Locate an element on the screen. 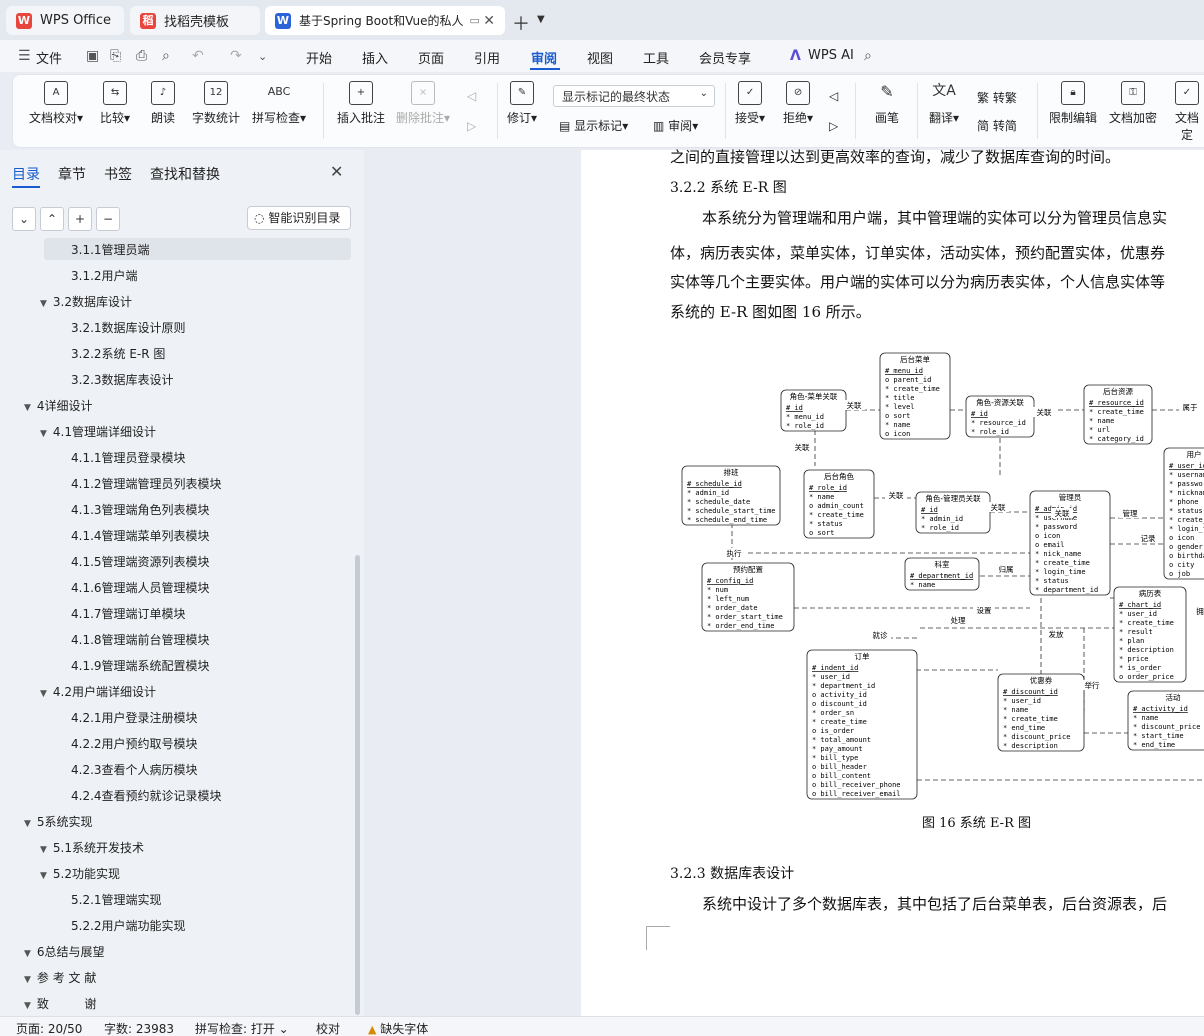  next-comment-icon: ▷ is located at coordinates (471, 126).